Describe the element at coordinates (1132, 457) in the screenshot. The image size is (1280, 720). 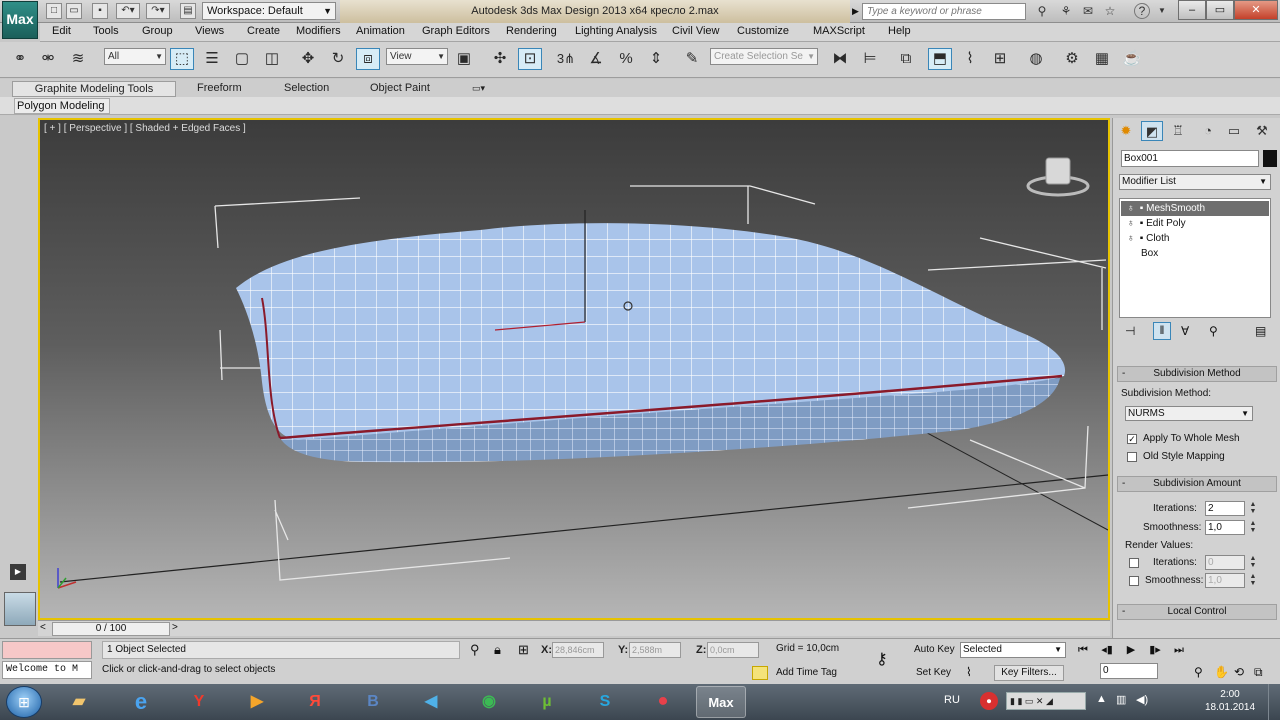
I see `old-style-mapping-checkbox` at that location.